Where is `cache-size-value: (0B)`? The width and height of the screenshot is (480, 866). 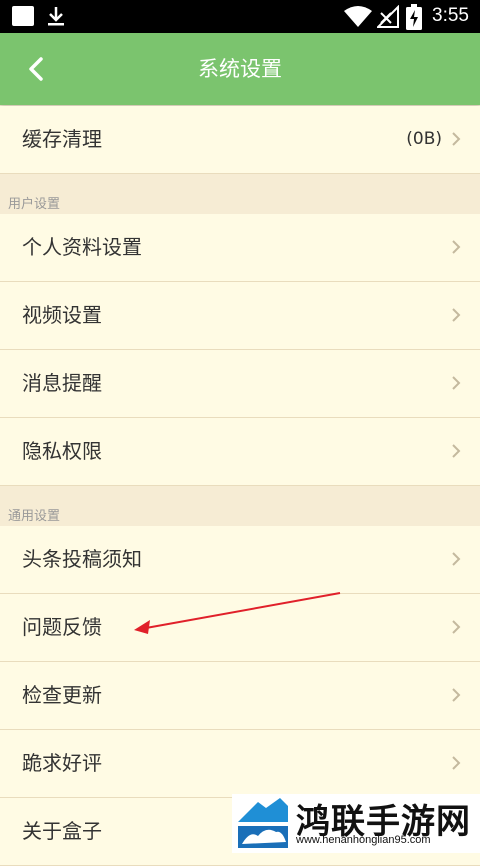 cache-size-value: (0B) is located at coordinates (424, 139).